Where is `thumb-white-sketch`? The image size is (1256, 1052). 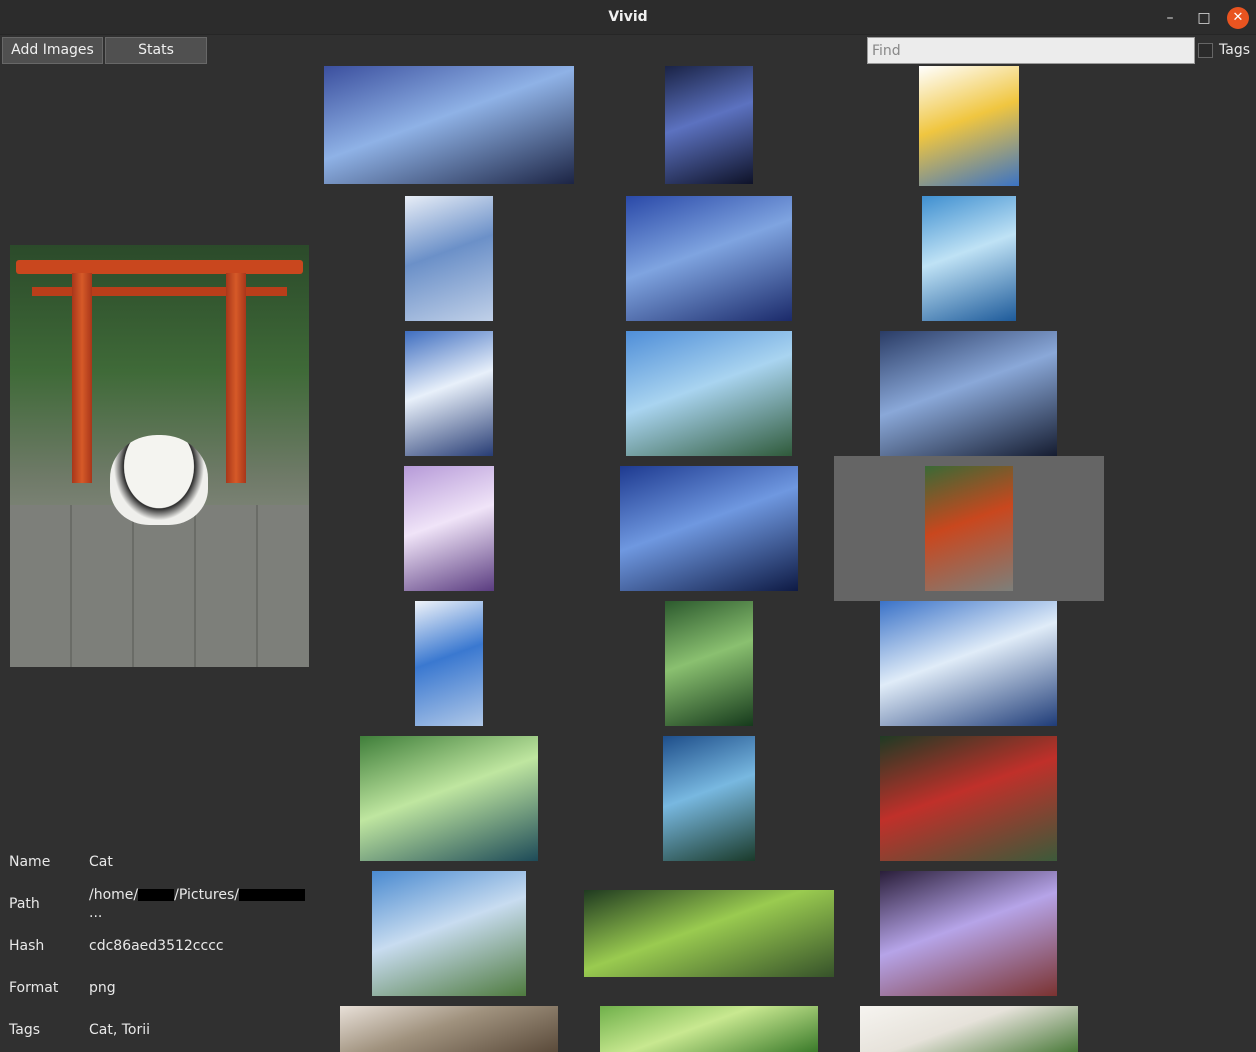 thumb-white-sketch is located at coordinates (969, 1029).